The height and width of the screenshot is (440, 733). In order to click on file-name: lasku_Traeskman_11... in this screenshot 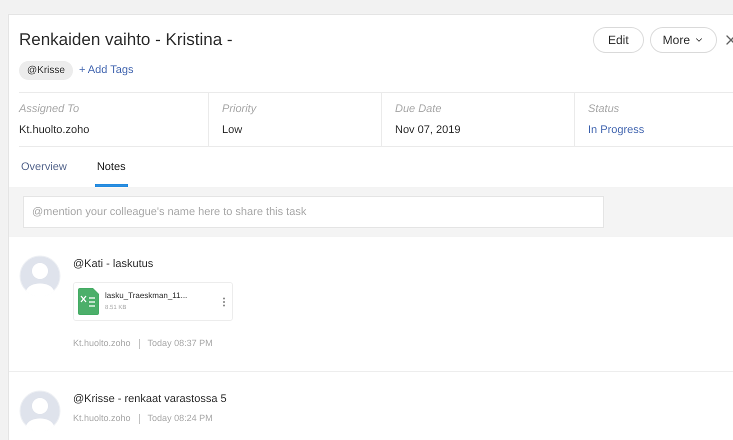, I will do `click(146, 296)`.